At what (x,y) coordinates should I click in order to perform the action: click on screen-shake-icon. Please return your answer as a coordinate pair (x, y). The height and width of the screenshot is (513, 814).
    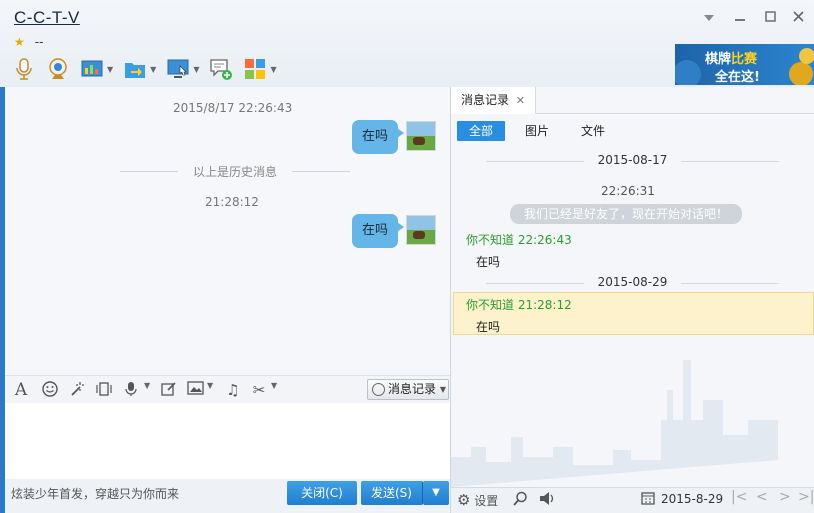
    Looking at the image, I should click on (104, 390).